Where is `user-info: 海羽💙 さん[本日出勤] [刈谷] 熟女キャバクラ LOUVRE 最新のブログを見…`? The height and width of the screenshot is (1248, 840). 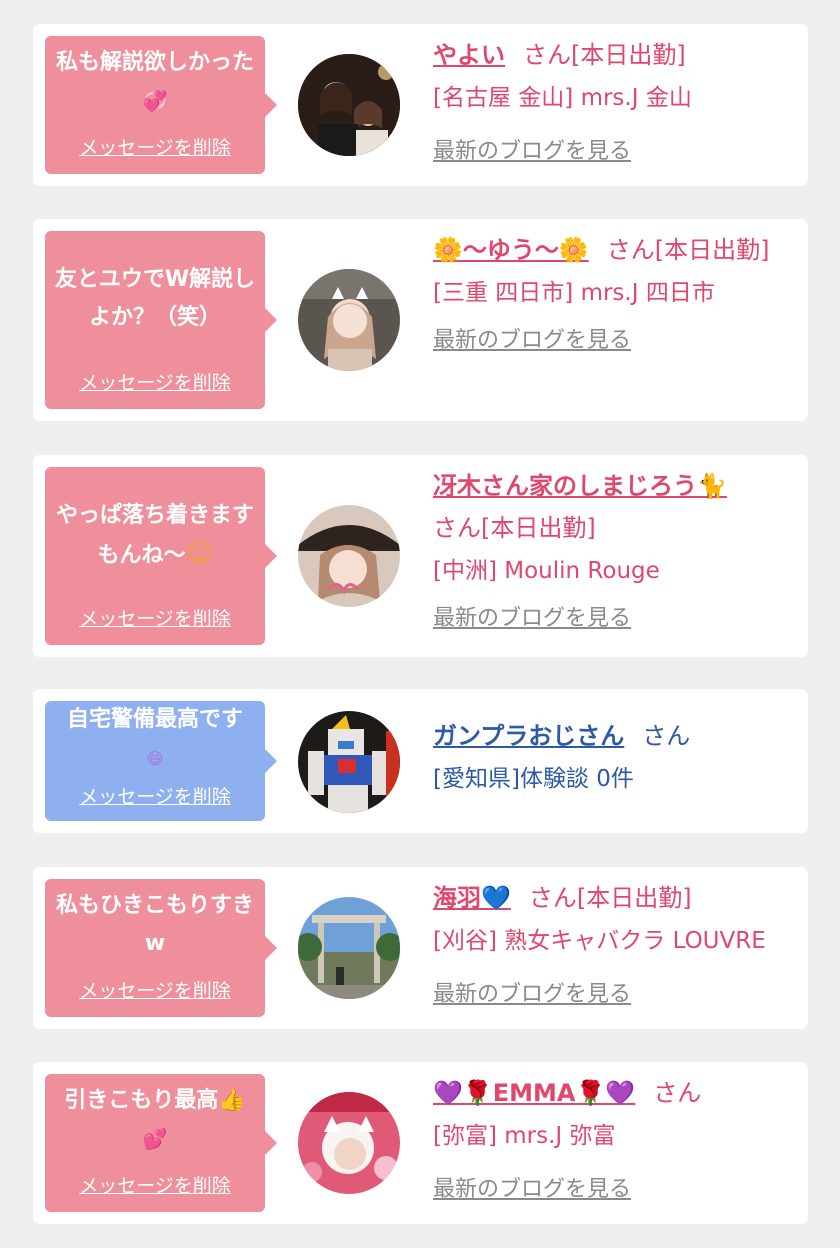
user-info: 海羽💙 さん[本日出勤] [刈谷] 熟女キャバクラ LOUVRE 最新のブログを見… is located at coordinates (616, 946).